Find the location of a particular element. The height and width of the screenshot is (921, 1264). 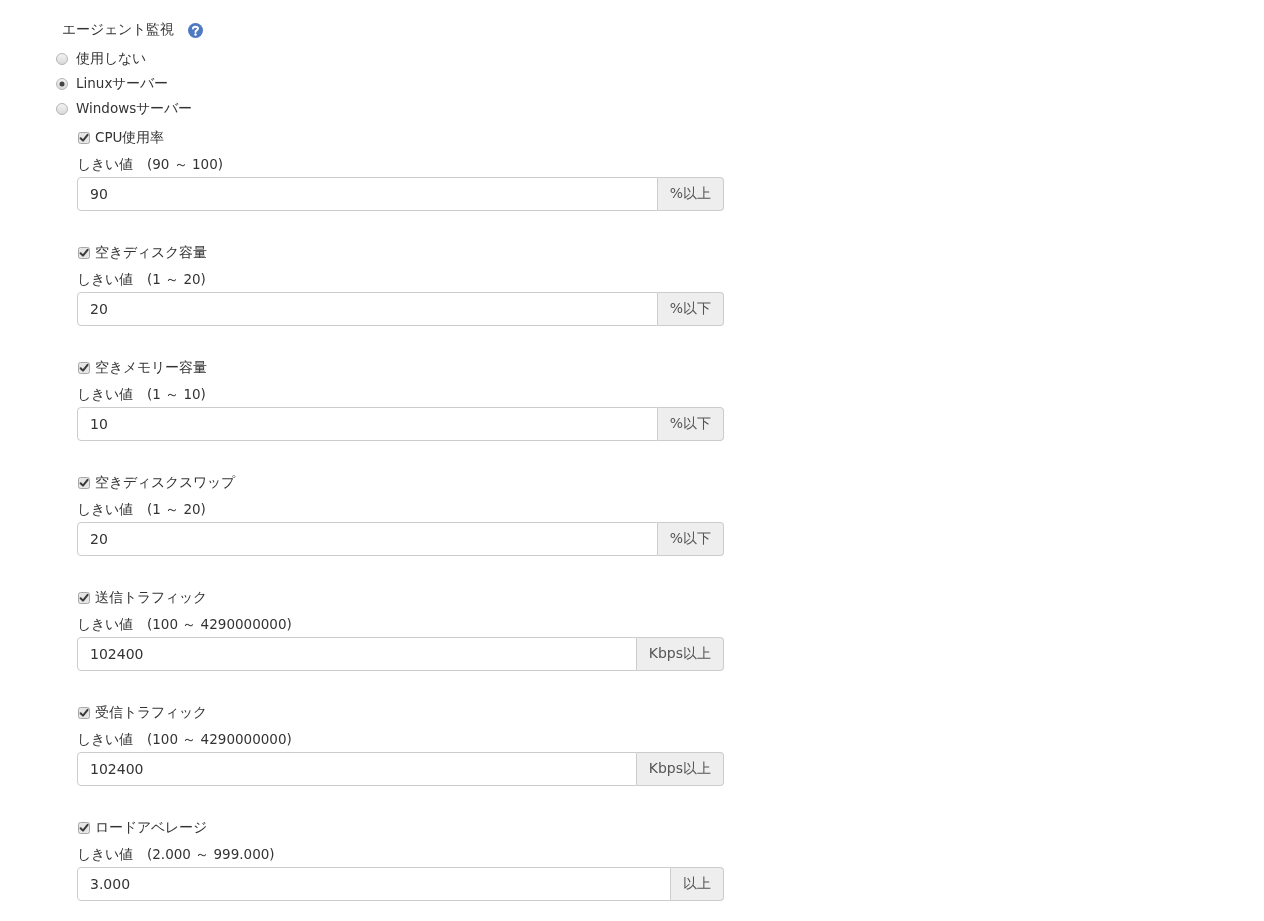

checkbox-label: 空きディスク容量 is located at coordinates (151, 253).